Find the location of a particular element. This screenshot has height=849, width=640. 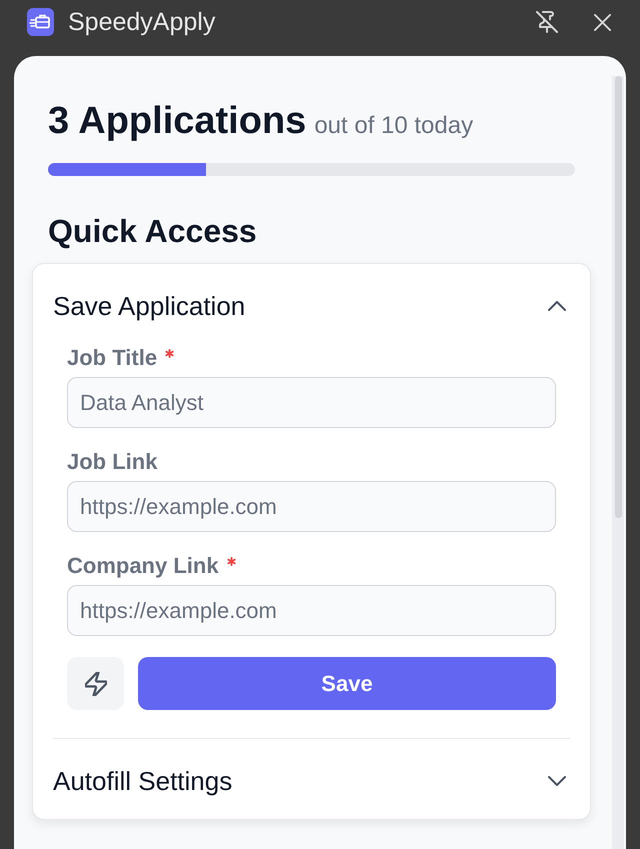

field-label: Company Link is located at coordinates (143, 566).